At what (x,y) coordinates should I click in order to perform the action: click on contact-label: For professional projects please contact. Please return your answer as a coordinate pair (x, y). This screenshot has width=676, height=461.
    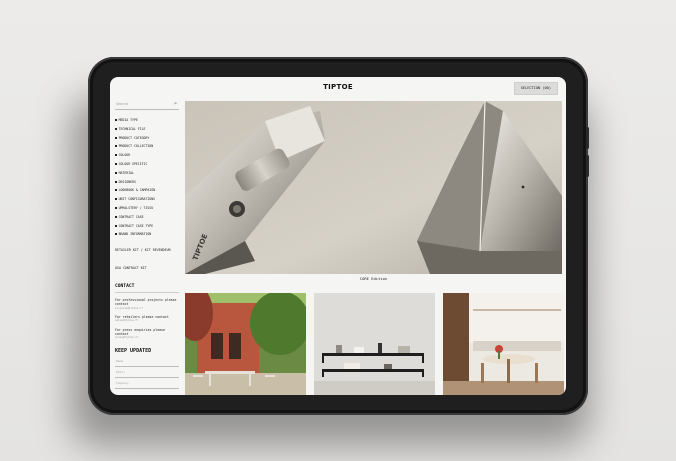
    Looking at the image, I should click on (146, 302).